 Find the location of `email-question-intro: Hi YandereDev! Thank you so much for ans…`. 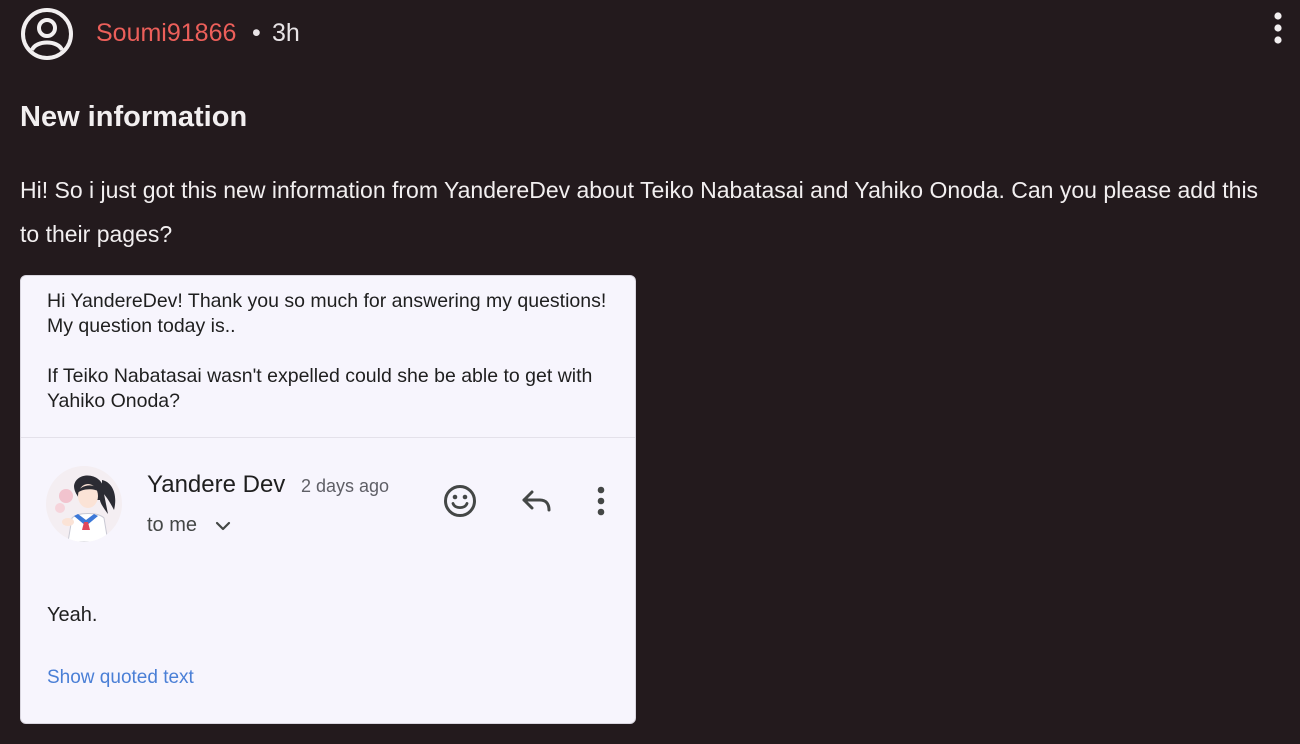

email-question-intro: Hi YandereDev! Thank you so much for ans… is located at coordinates (327, 313).